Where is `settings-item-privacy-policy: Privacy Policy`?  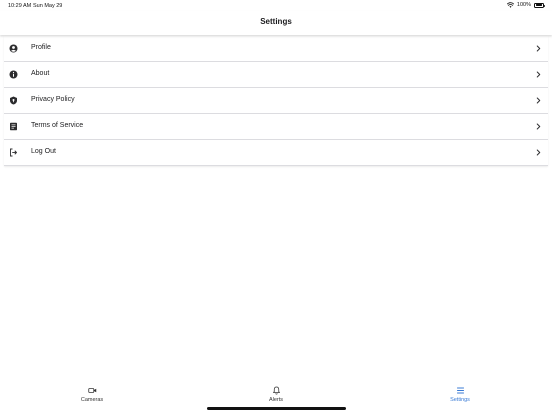 settings-item-privacy-policy: Privacy Policy is located at coordinates (276, 101).